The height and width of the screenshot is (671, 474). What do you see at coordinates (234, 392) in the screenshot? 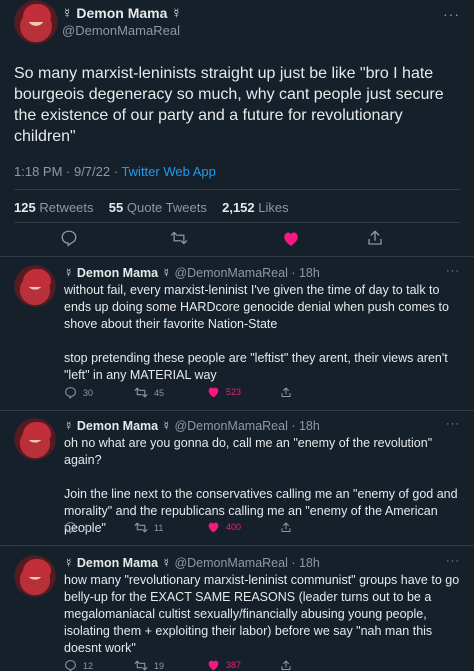
I see `like-count: 523` at bounding box center [234, 392].